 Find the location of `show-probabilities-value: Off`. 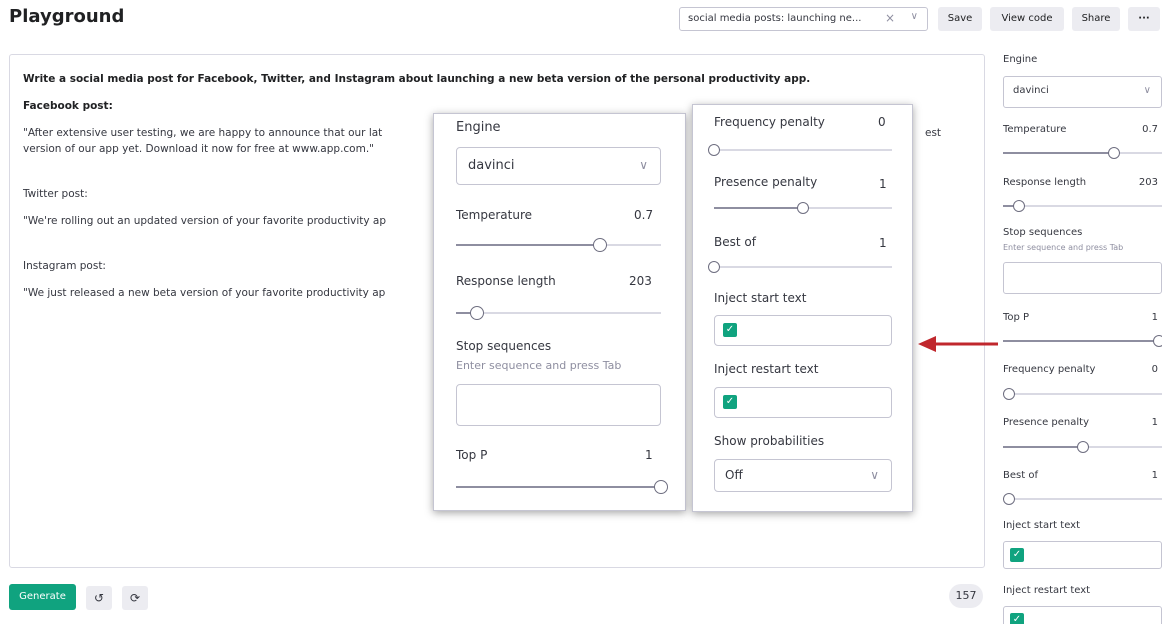

show-probabilities-value: Off is located at coordinates (734, 475).